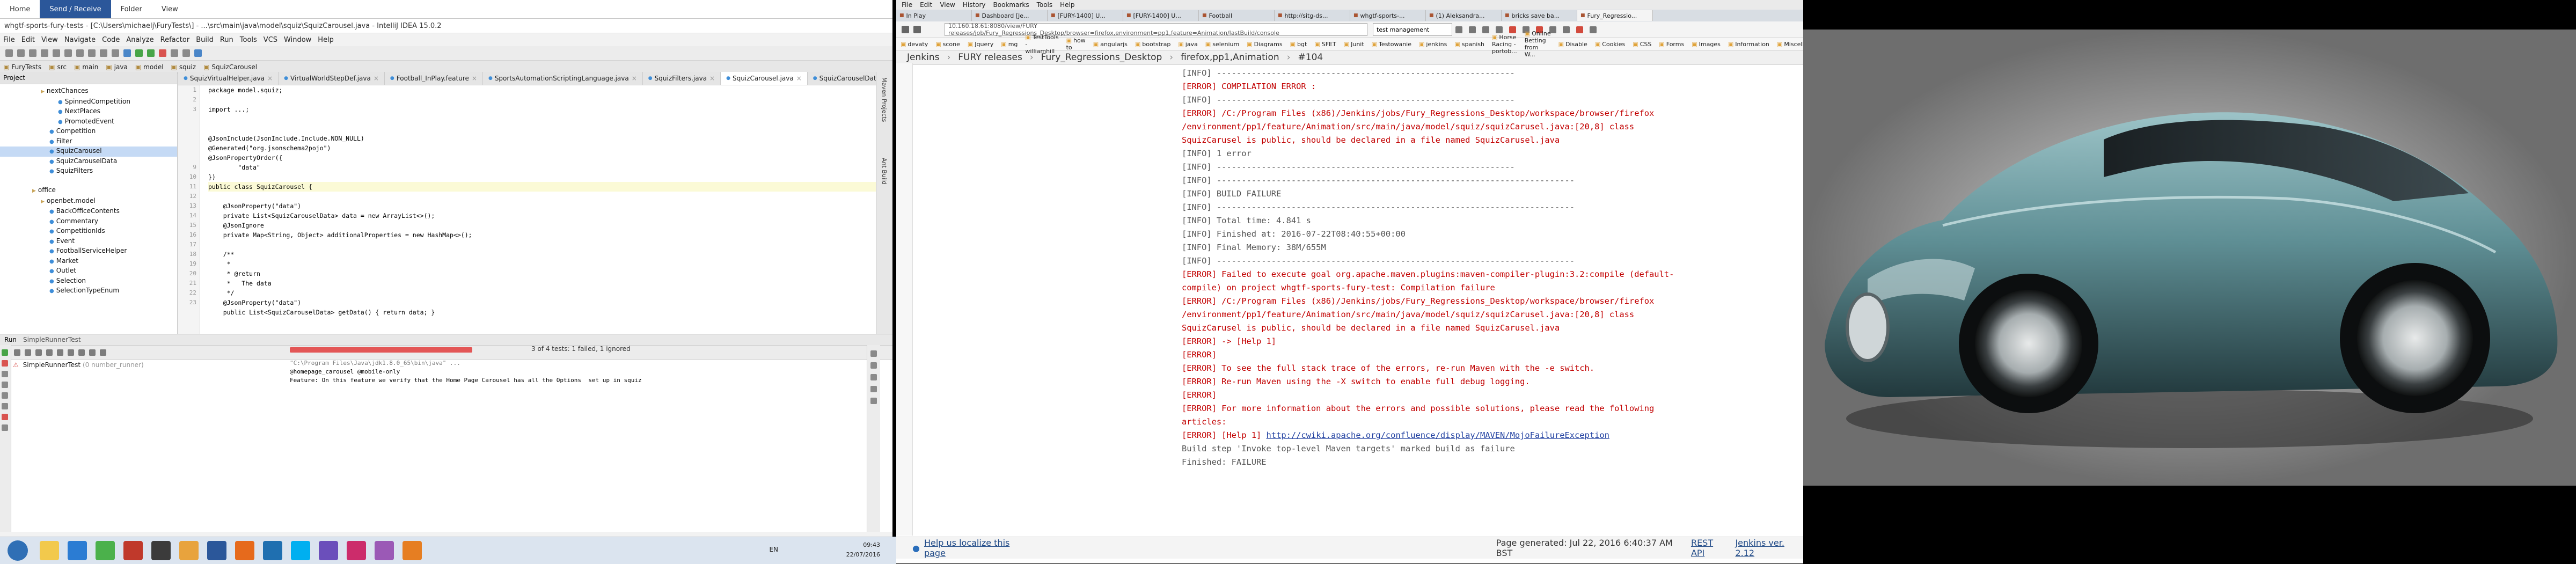 The height and width of the screenshot is (564, 2576). Describe the element at coordinates (88, 262) in the screenshot. I see `tree-item: Market` at that location.